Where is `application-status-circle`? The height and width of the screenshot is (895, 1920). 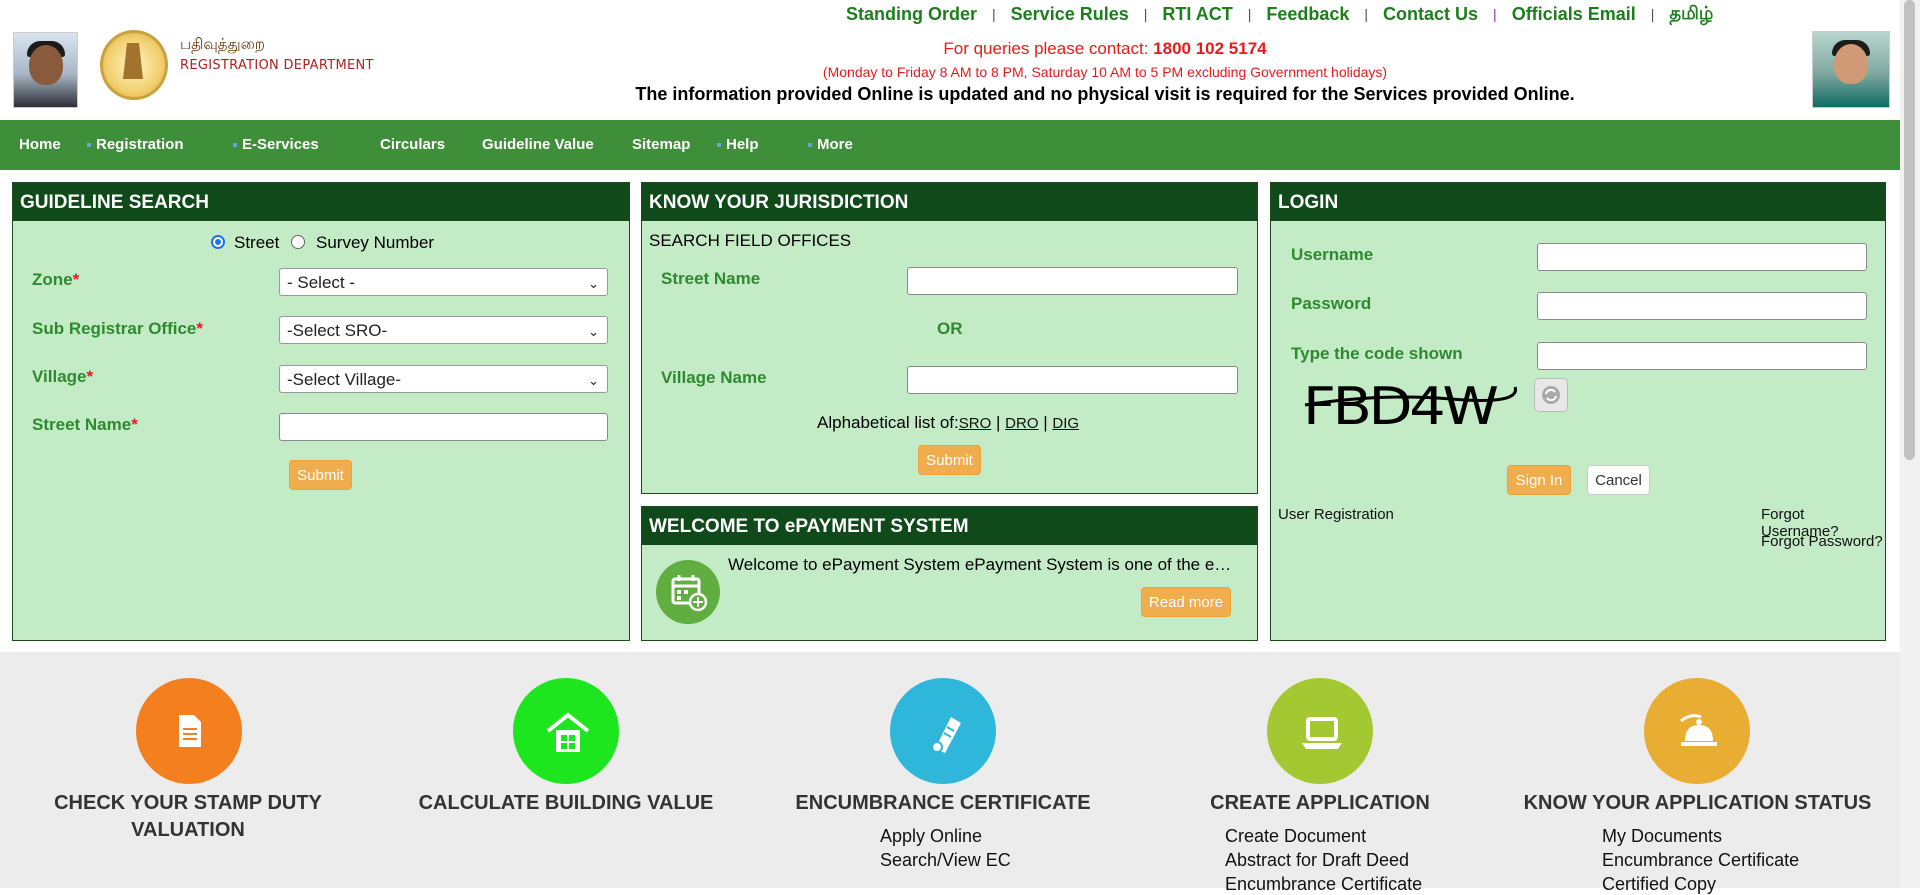 application-status-circle is located at coordinates (1697, 731).